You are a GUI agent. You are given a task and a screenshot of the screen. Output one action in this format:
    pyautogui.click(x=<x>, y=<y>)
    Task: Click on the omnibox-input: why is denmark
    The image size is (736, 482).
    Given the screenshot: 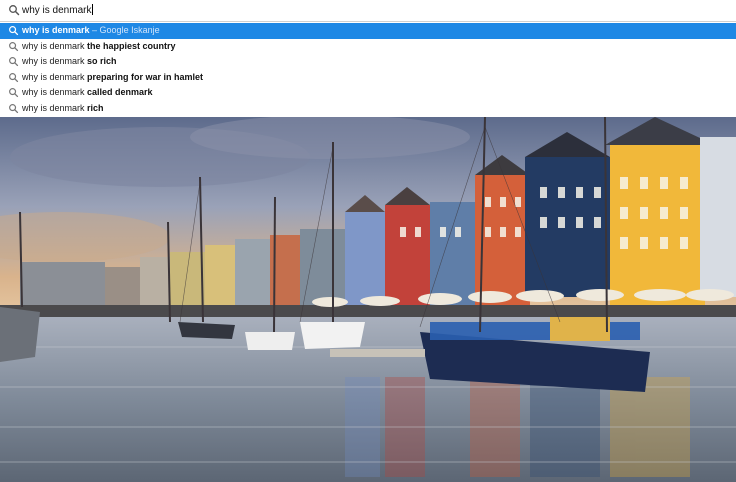 What is the action you would take?
    pyautogui.click(x=58, y=10)
    